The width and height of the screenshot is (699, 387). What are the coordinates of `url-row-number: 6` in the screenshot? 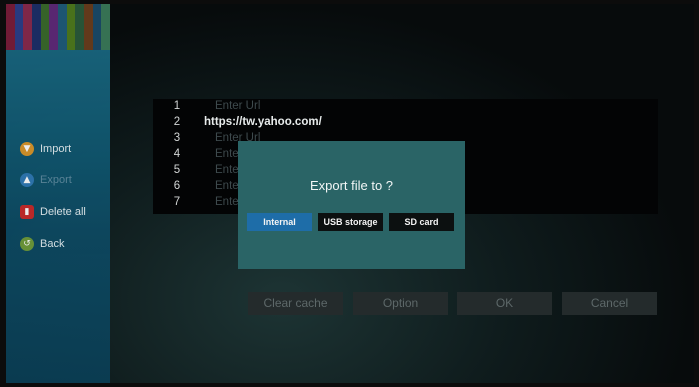 It's located at (177, 186).